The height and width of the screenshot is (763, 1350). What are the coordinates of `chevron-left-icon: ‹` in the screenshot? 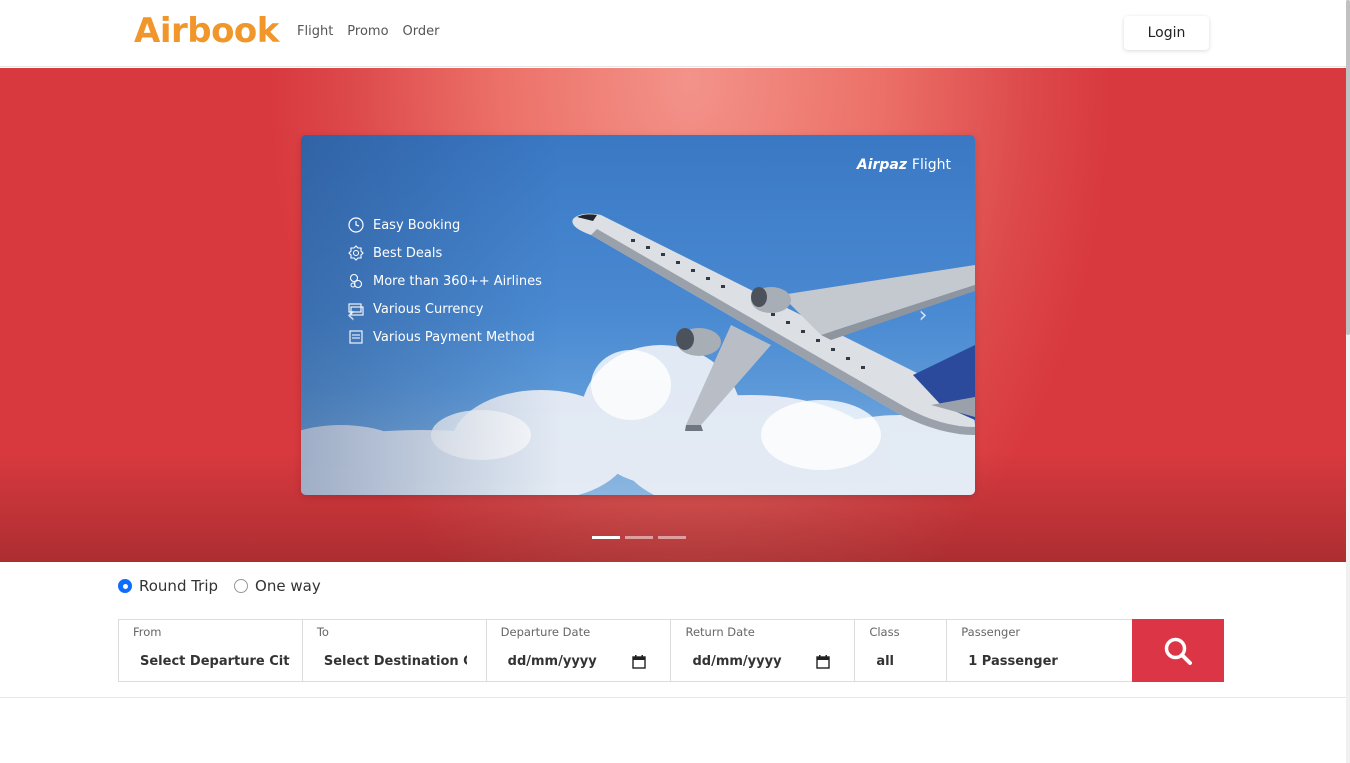 It's located at (351, 315).